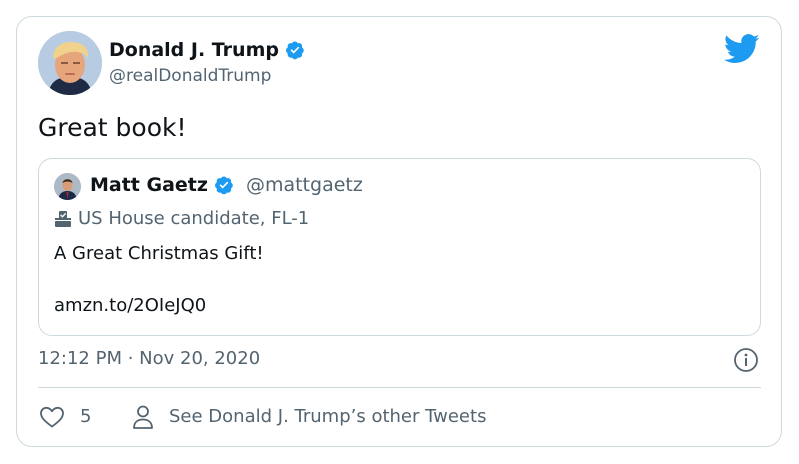  Describe the element at coordinates (746, 360) in the screenshot. I see `info-icon` at that location.